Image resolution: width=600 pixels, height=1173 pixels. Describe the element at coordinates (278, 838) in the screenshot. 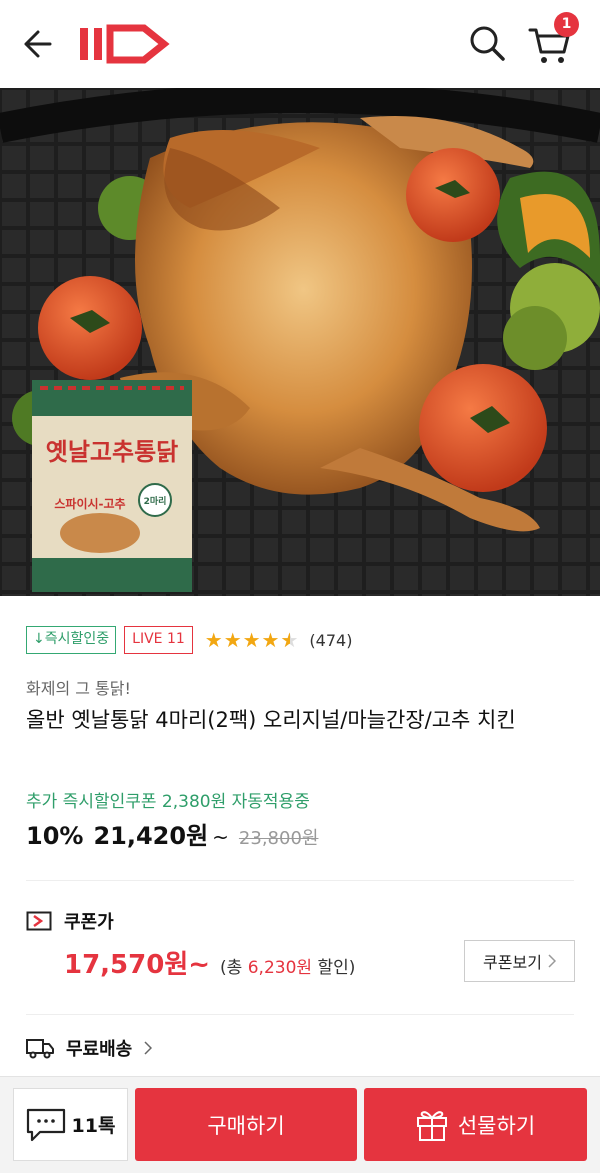

I see `original-price: 23,800원` at that location.